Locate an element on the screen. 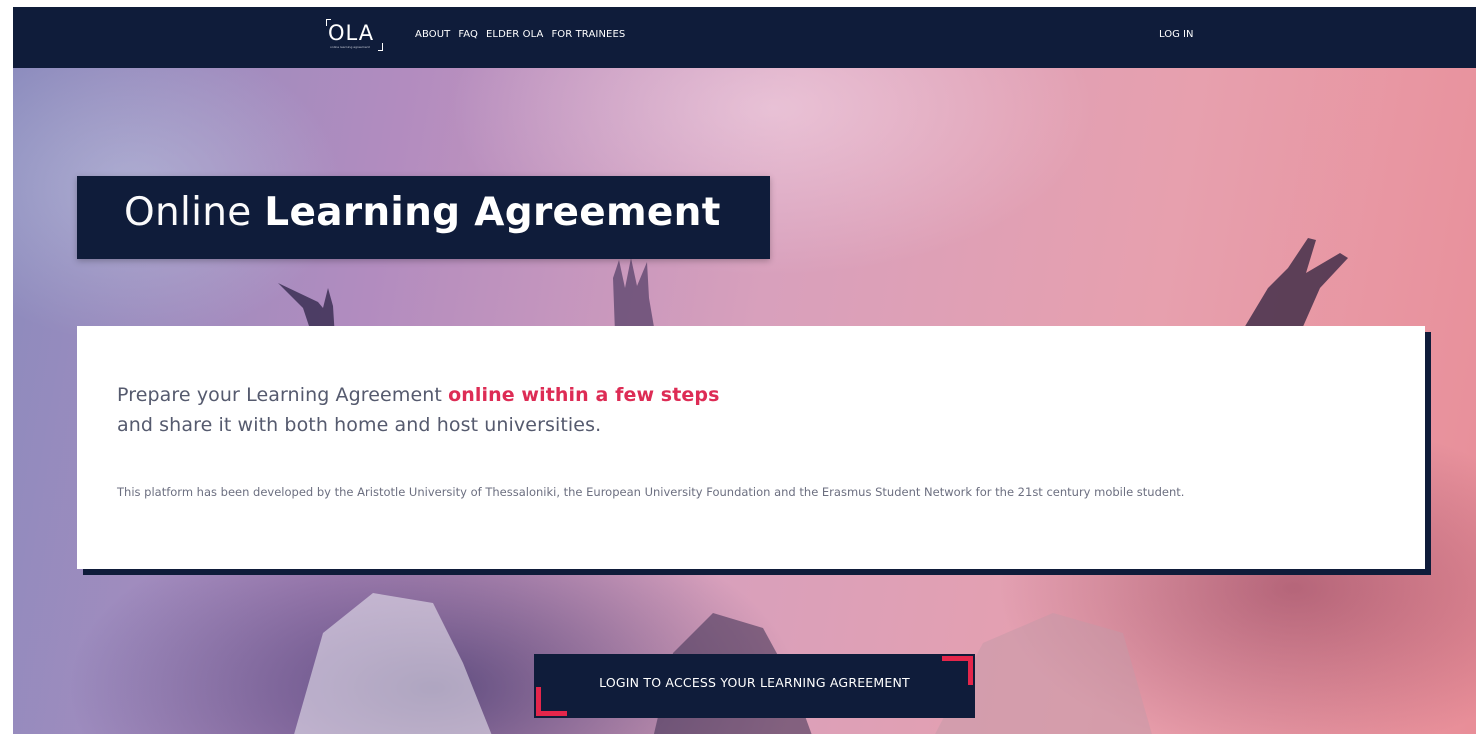  nav-for-trainees: FOR TRAINEES is located at coordinates (588, 34).